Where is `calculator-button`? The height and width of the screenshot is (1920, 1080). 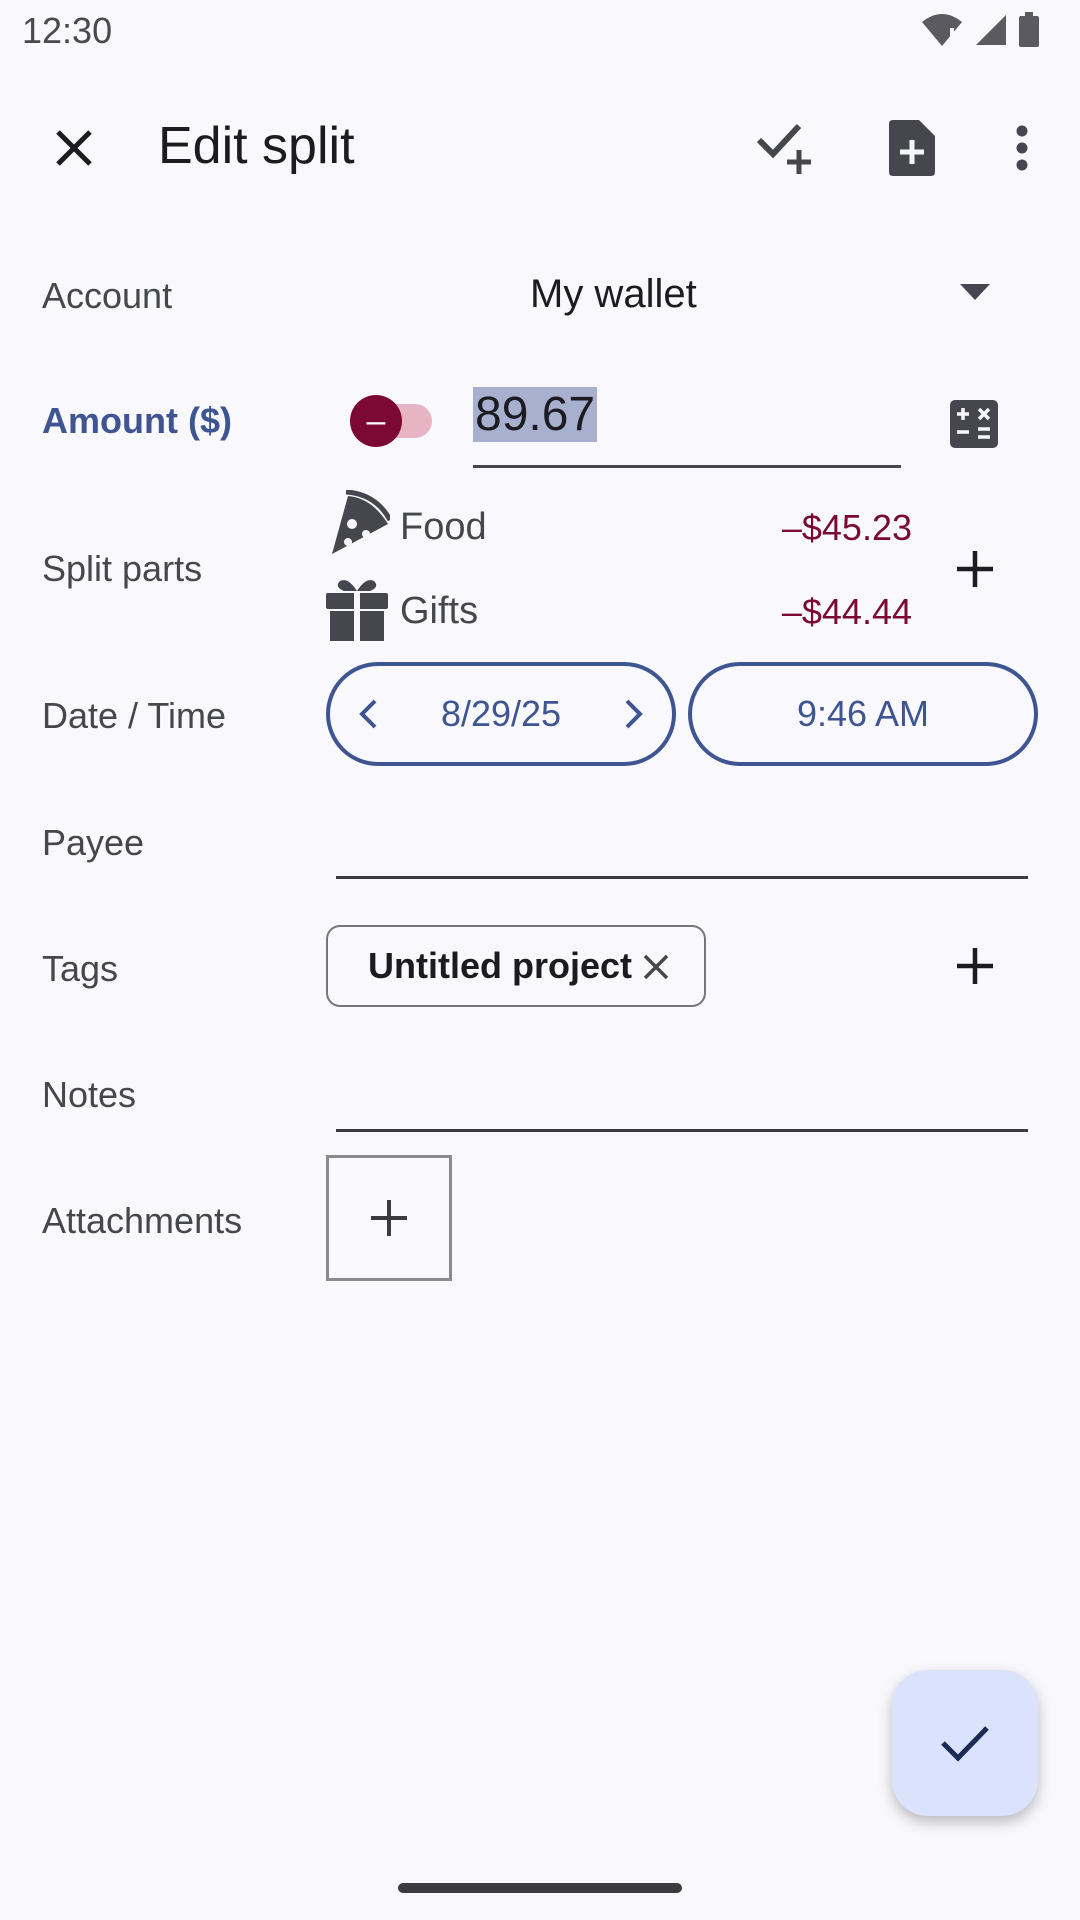 calculator-button is located at coordinates (974, 424).